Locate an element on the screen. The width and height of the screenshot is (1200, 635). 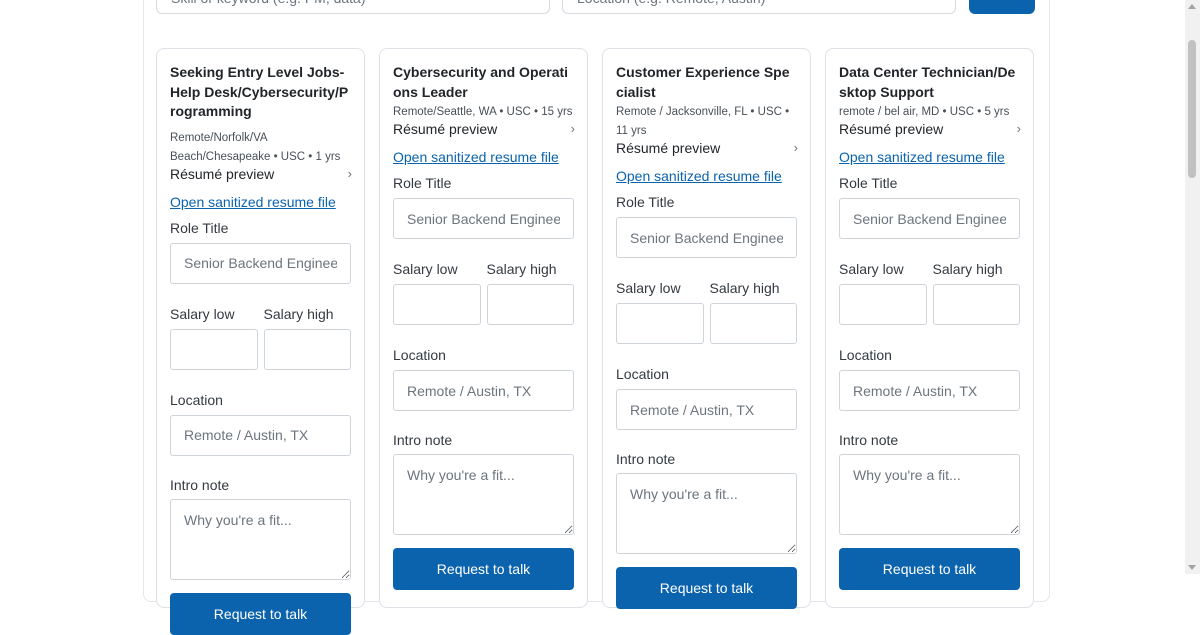
candidate-title: Cybersecurity and Operations Leader is located at coordinates (481, 82).